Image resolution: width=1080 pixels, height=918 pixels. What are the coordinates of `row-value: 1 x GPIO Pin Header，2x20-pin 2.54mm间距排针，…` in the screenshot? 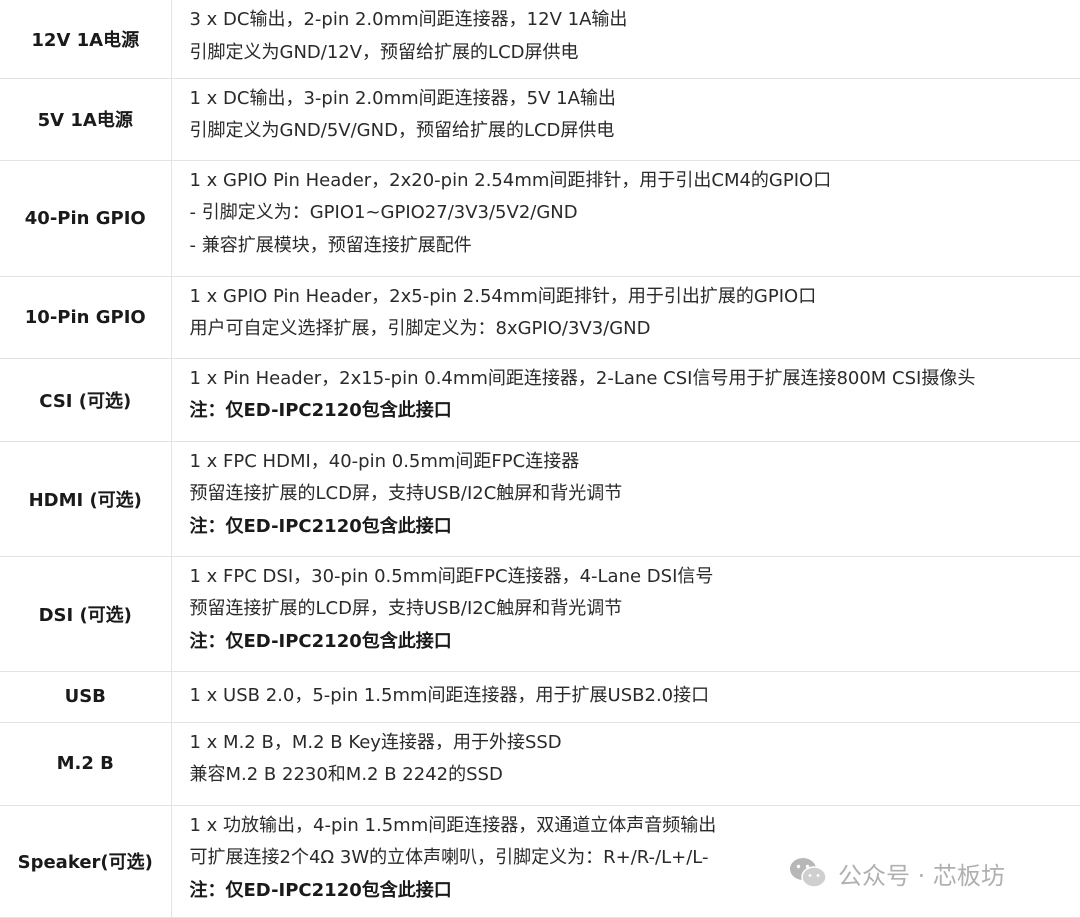 It's located at (625, 218).